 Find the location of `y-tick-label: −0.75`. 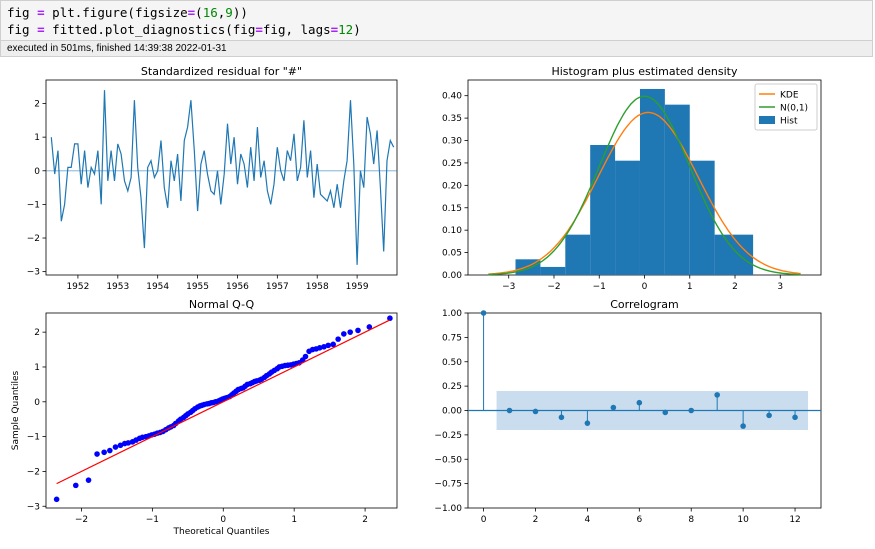

y-tick-label: −0.75 is located at coordinates (448, 485).